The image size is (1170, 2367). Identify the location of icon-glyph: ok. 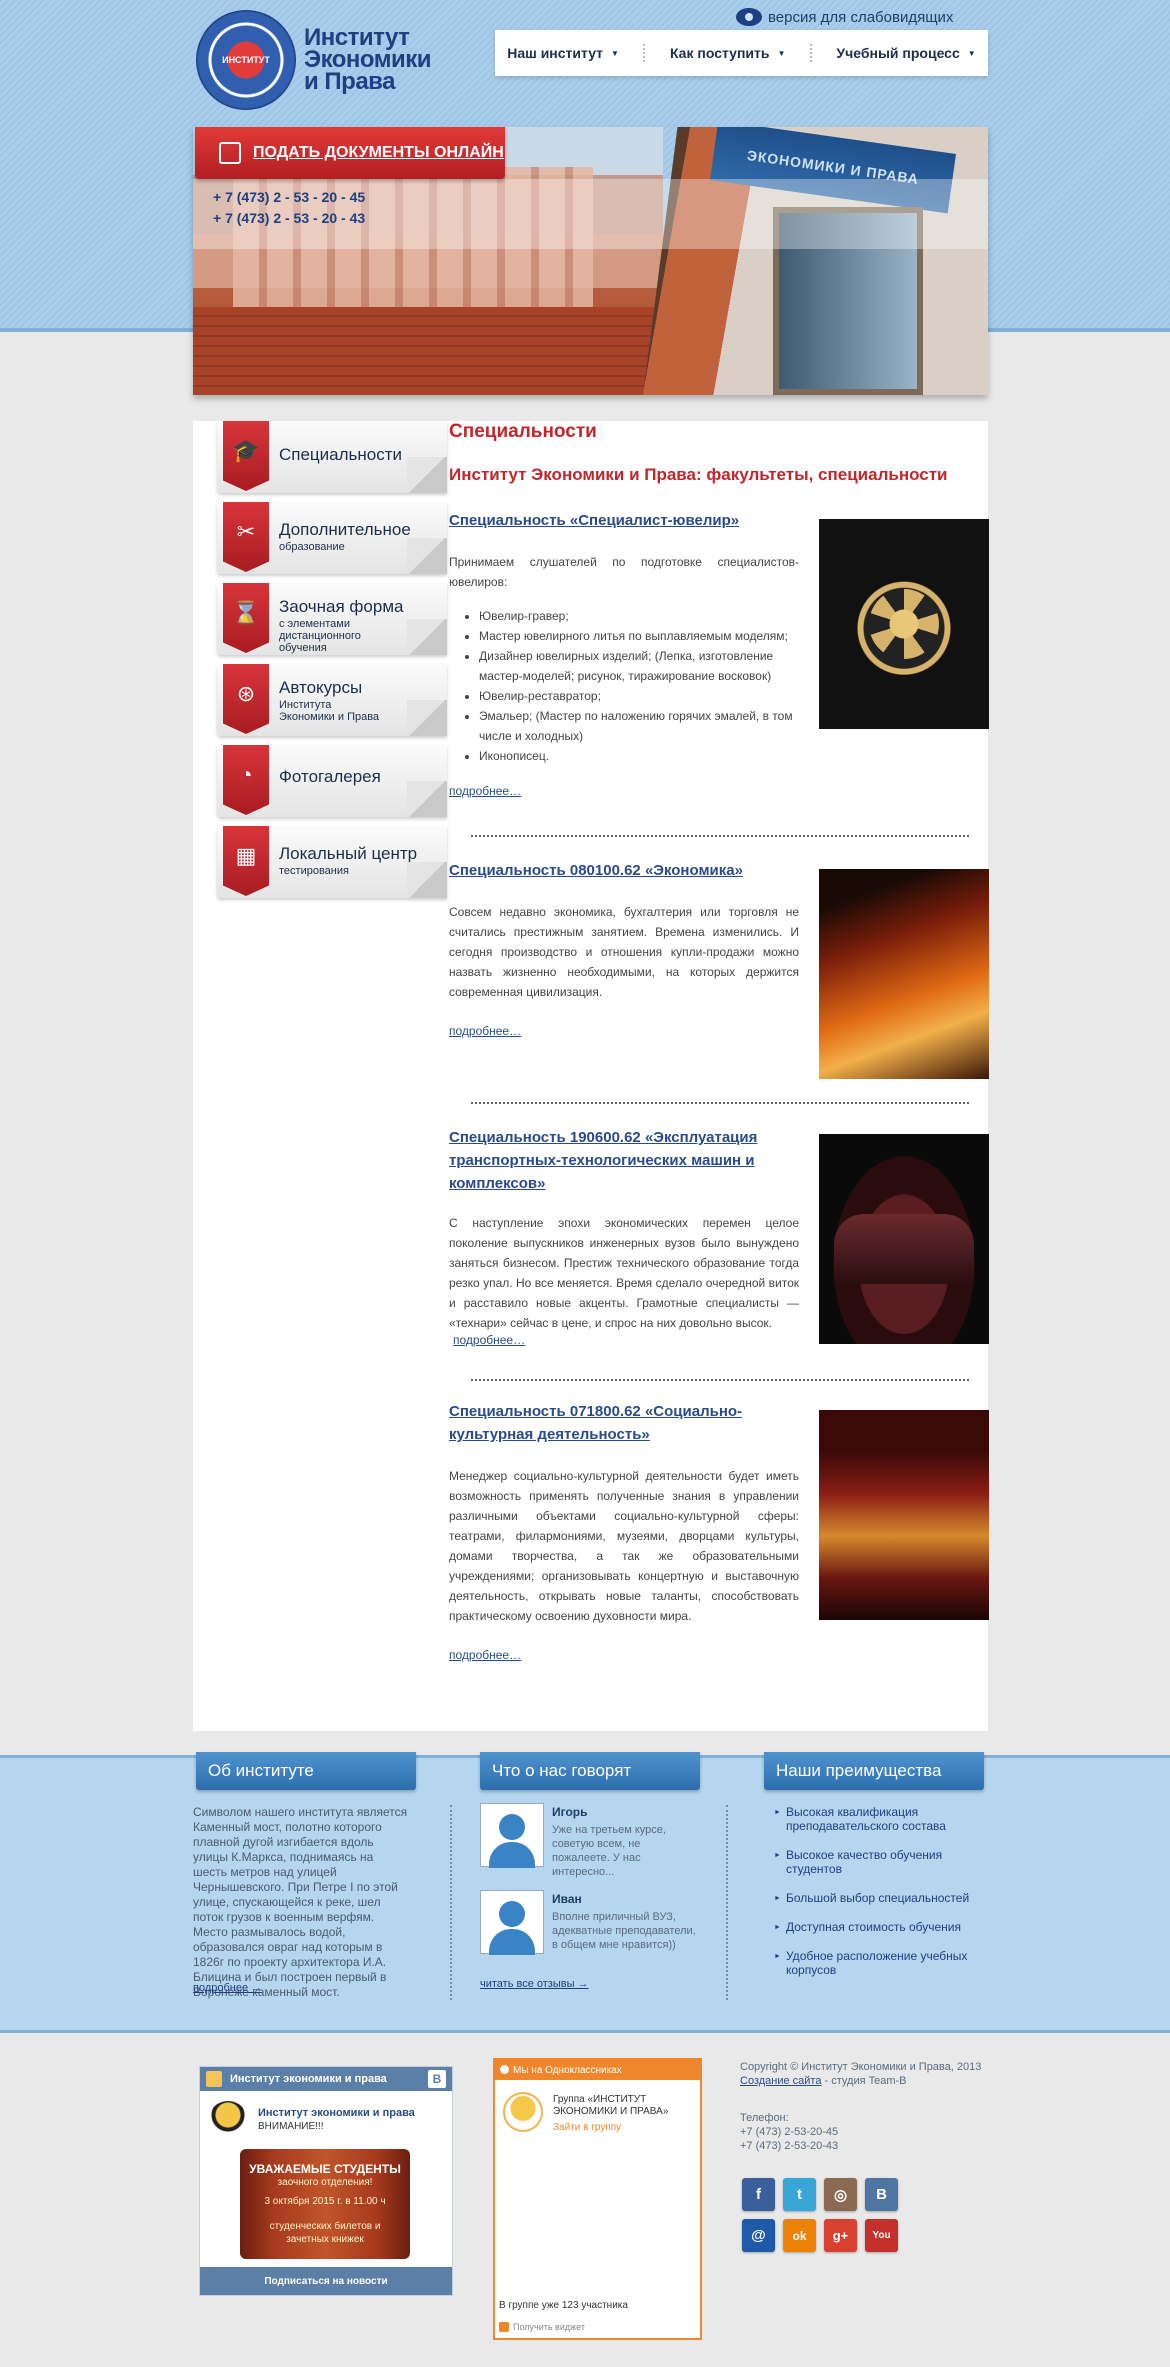
(799, 2235).